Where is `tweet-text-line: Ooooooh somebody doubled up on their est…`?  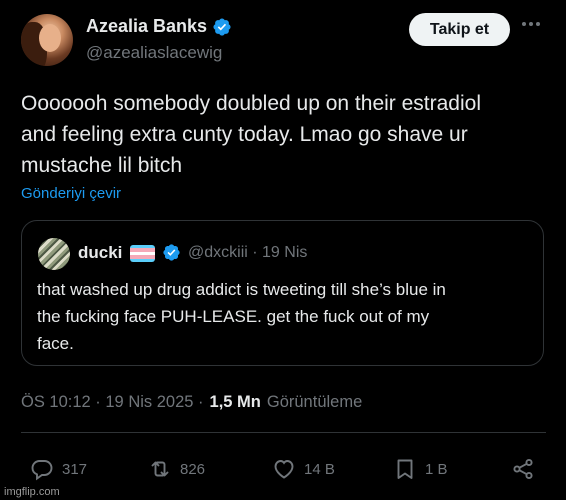 tweet-text-line: Ooooooh somebody doubled up on their est… is located at coordinates (251, 103).